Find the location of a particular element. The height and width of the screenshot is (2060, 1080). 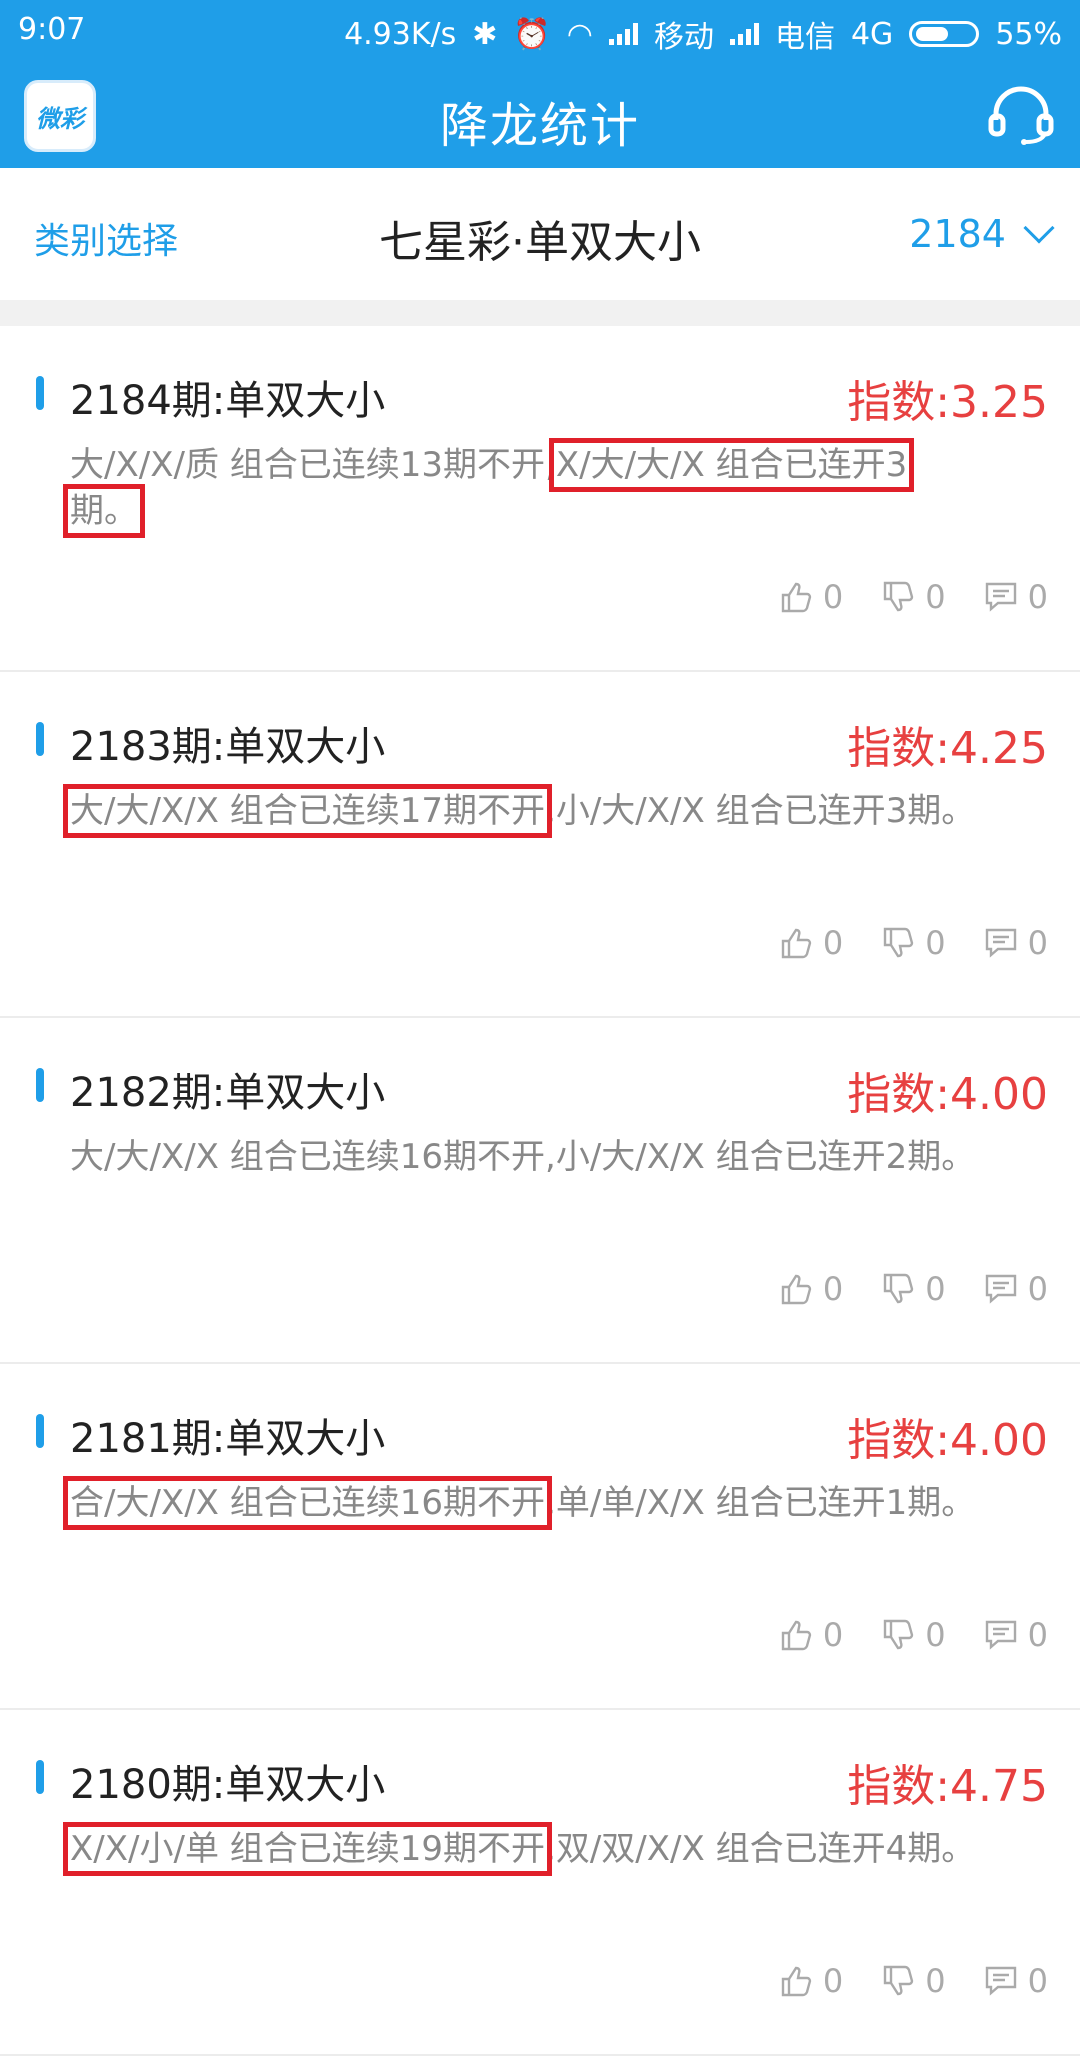

item-index: 指数:3.25 is located at coordinates (947, 402).